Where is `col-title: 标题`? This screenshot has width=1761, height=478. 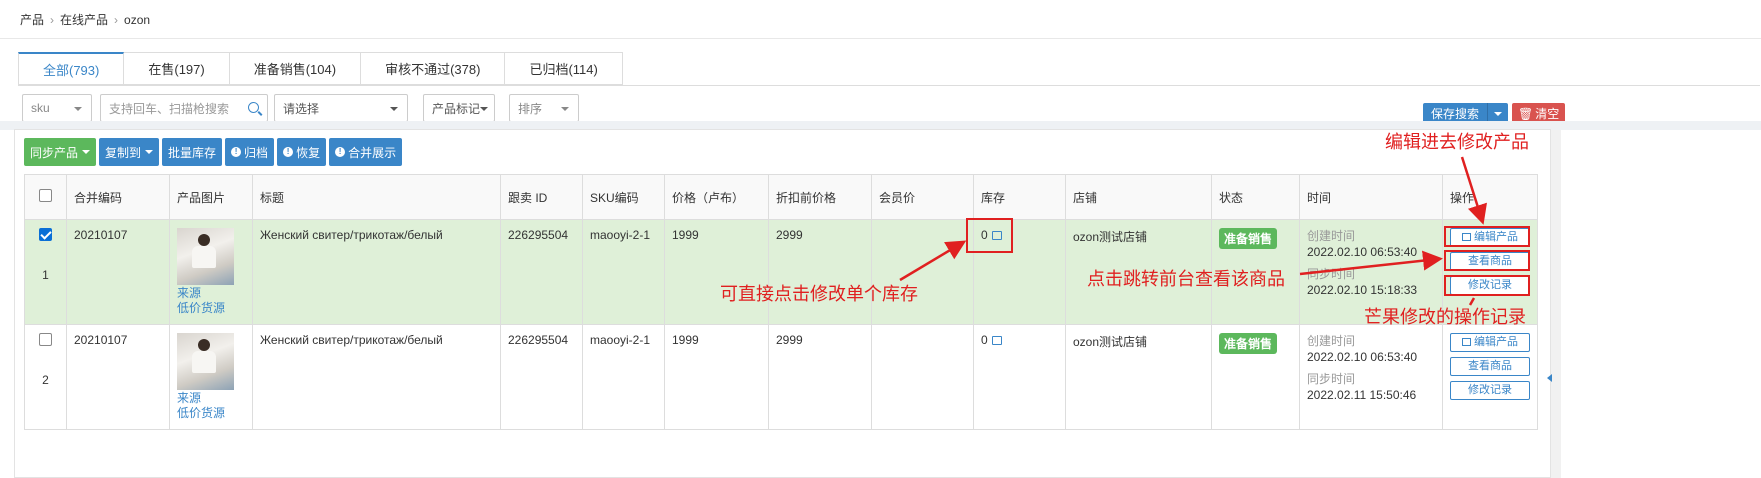 col-title: 标题 is located at coordinates (376, 197).